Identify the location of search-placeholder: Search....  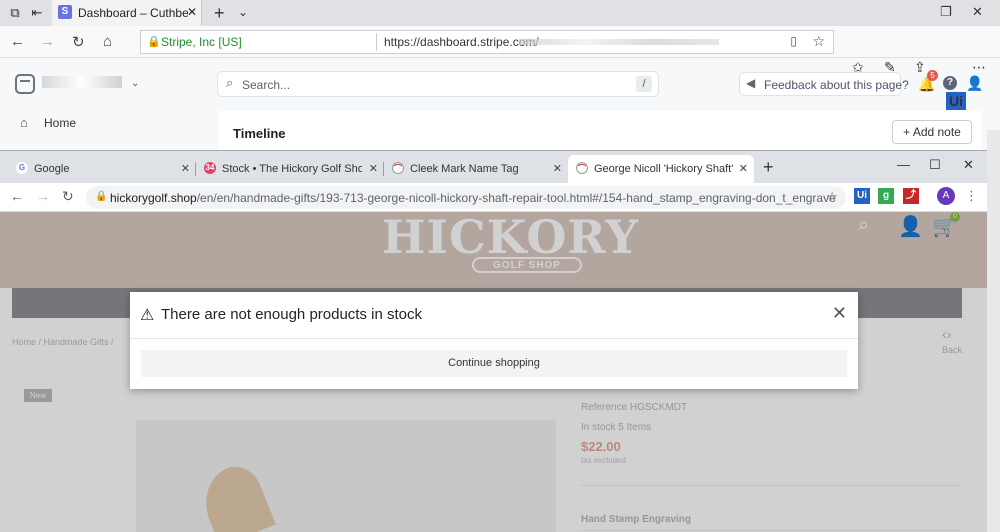
(266, 85).